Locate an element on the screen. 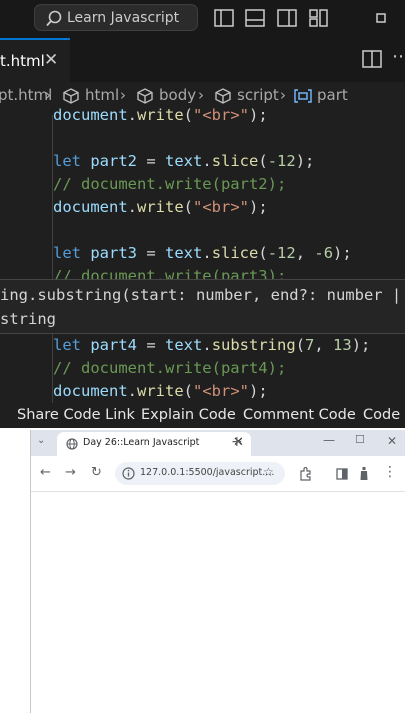 Image resolution: width=405 pixels, height=720 pixels. toggle-primary-sidebar-icon is located at coordinates (224, 18).